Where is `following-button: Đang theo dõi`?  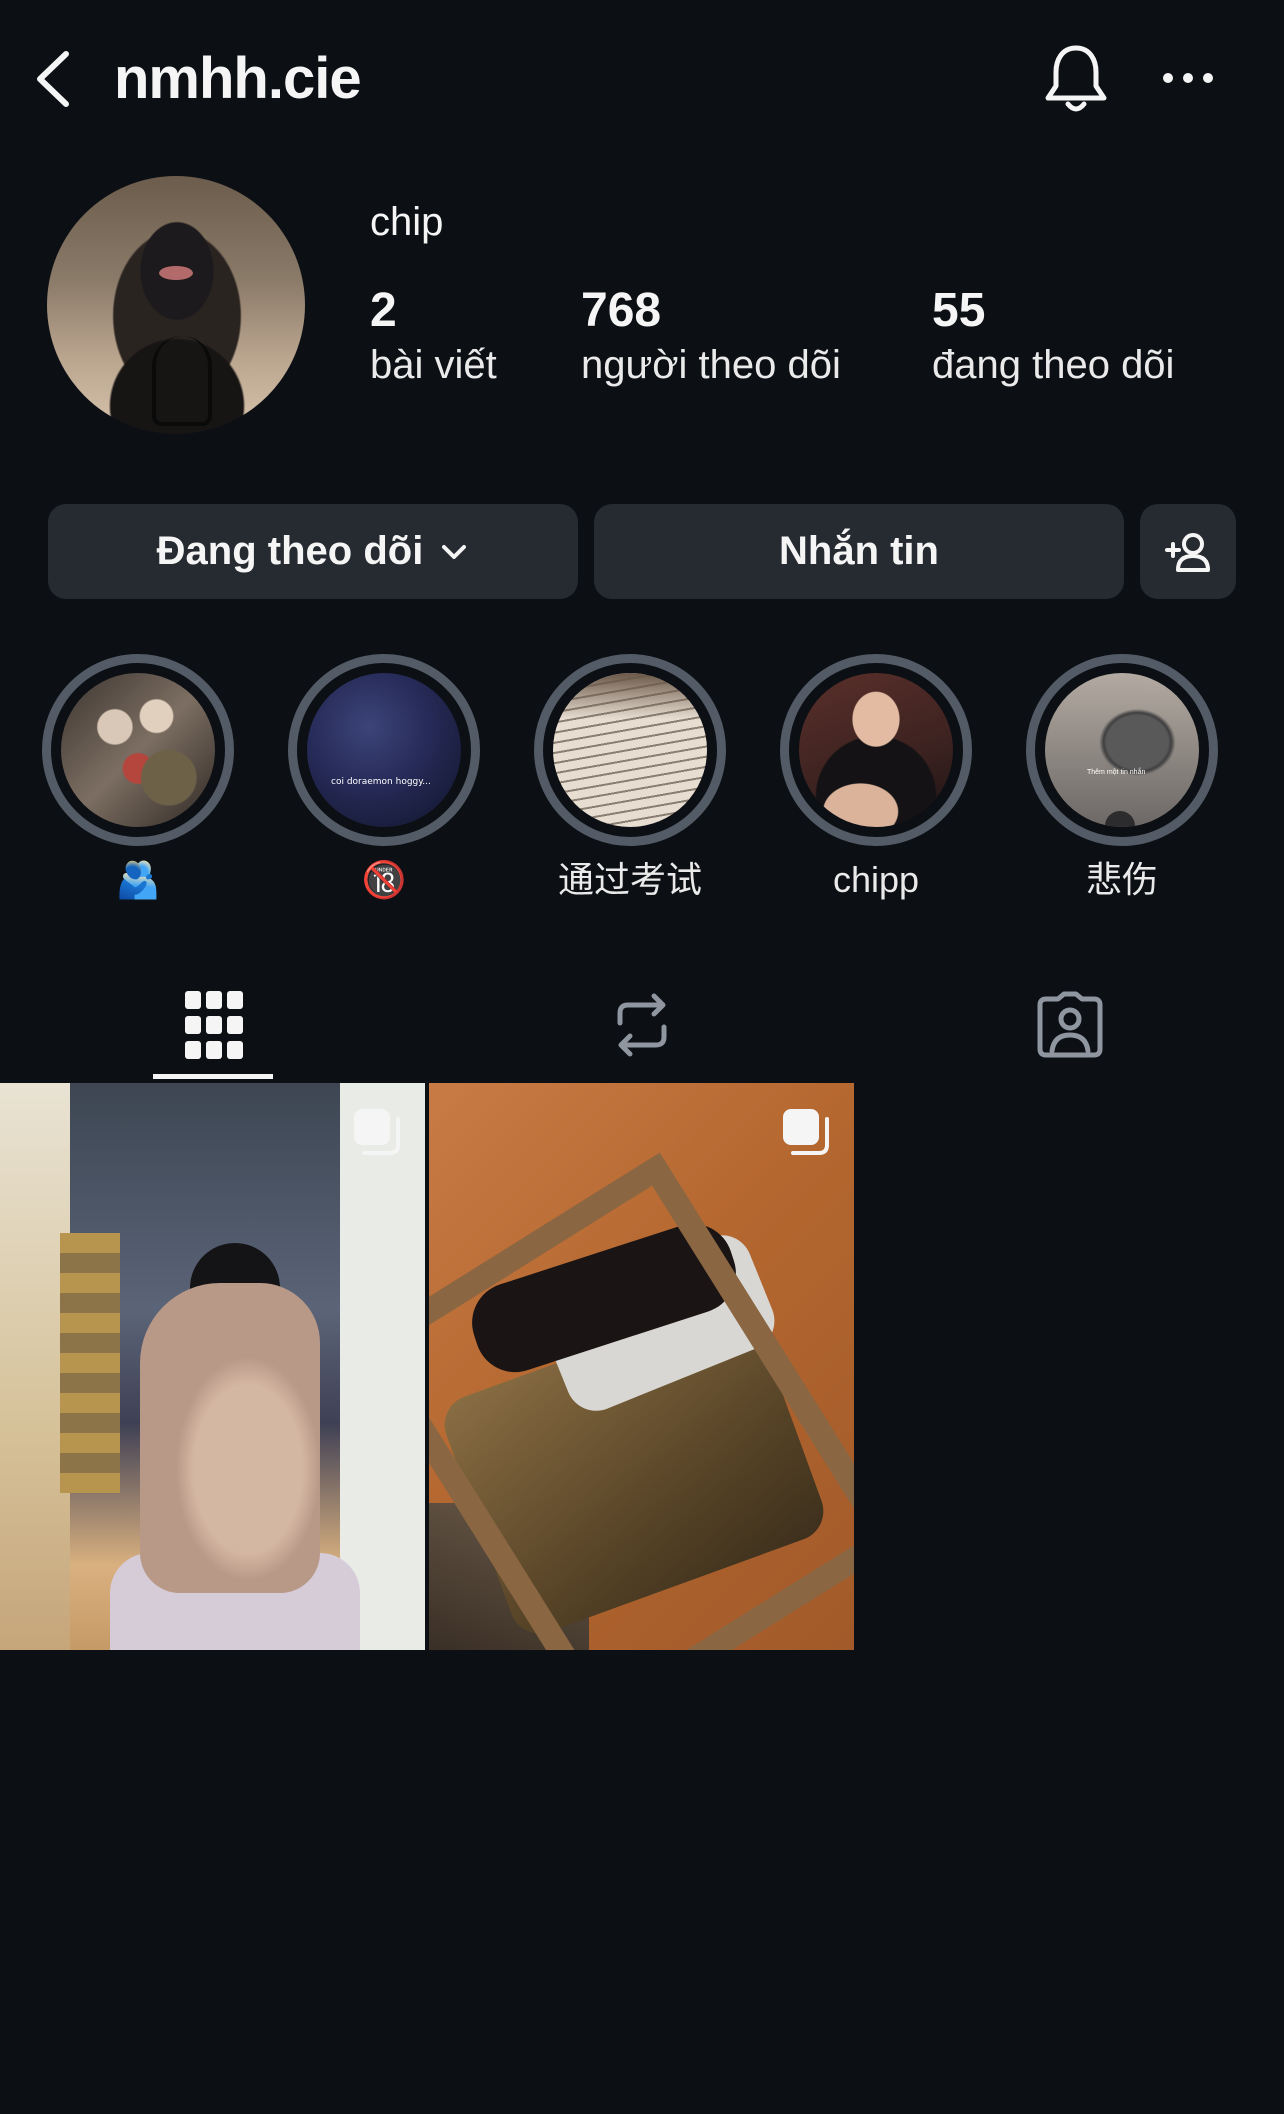
following-button: Đang theo dõi is located at coordinates (313, 551).